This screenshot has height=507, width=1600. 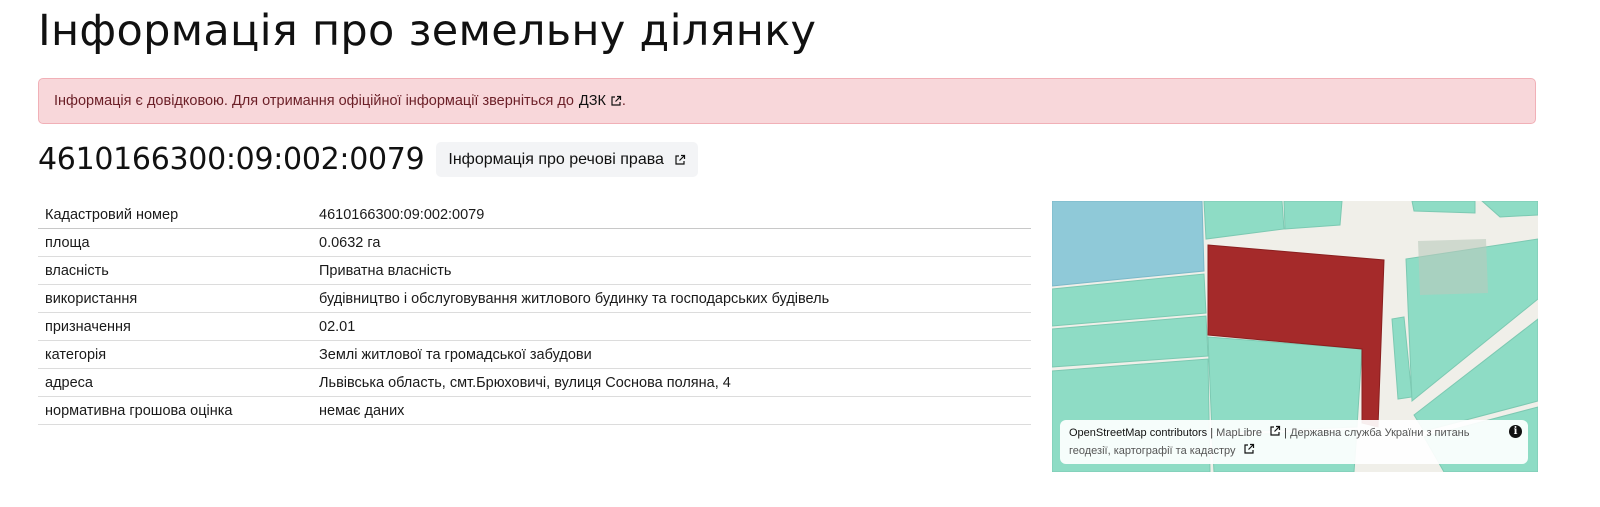 What do you see at coordinates (671, 215) in the screenshot?
I see `row-value: 4610166300:09:002:0079` at bounding box center [671, 215].